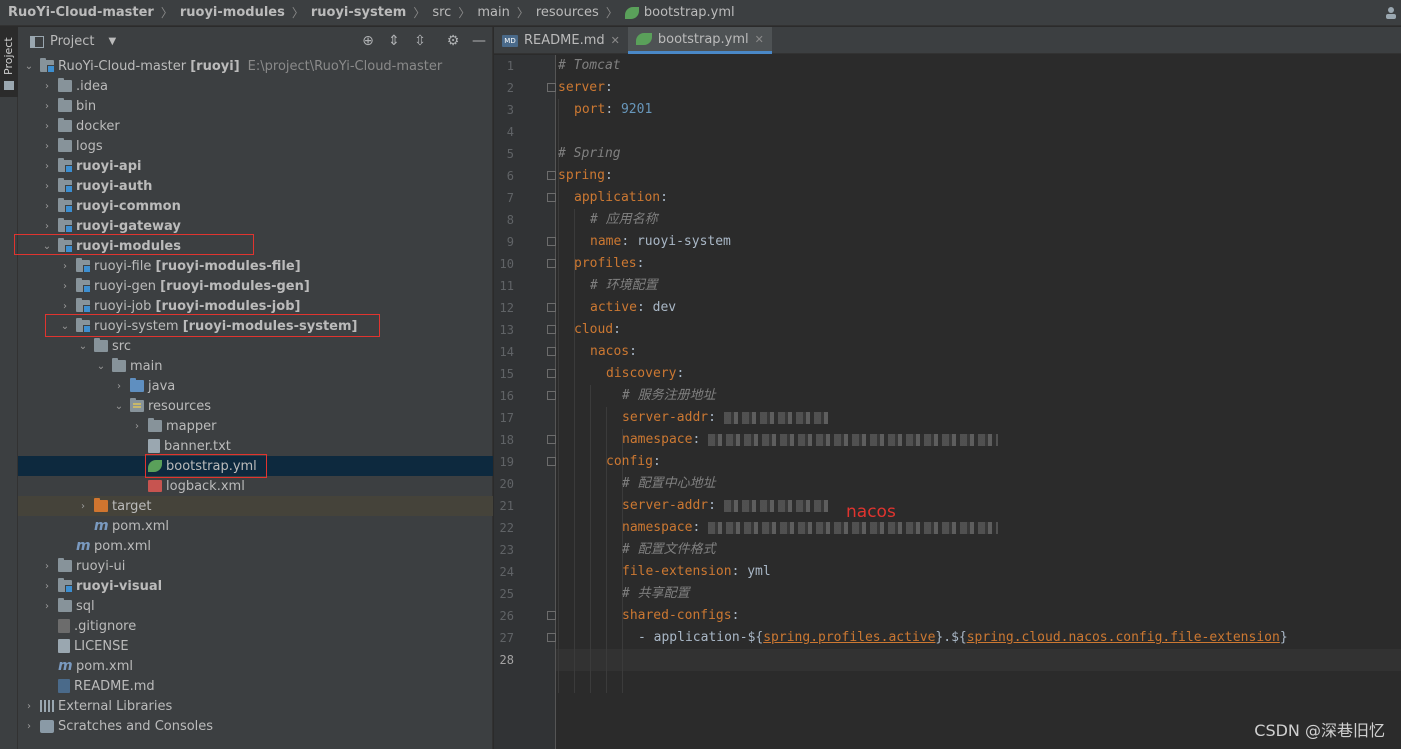 Image resolution: width=1401 pixels, height=749 pixels. Describe the element at coordinates (255, 626) in the screenshot. I see `tree-item: .gitignore` at that location.